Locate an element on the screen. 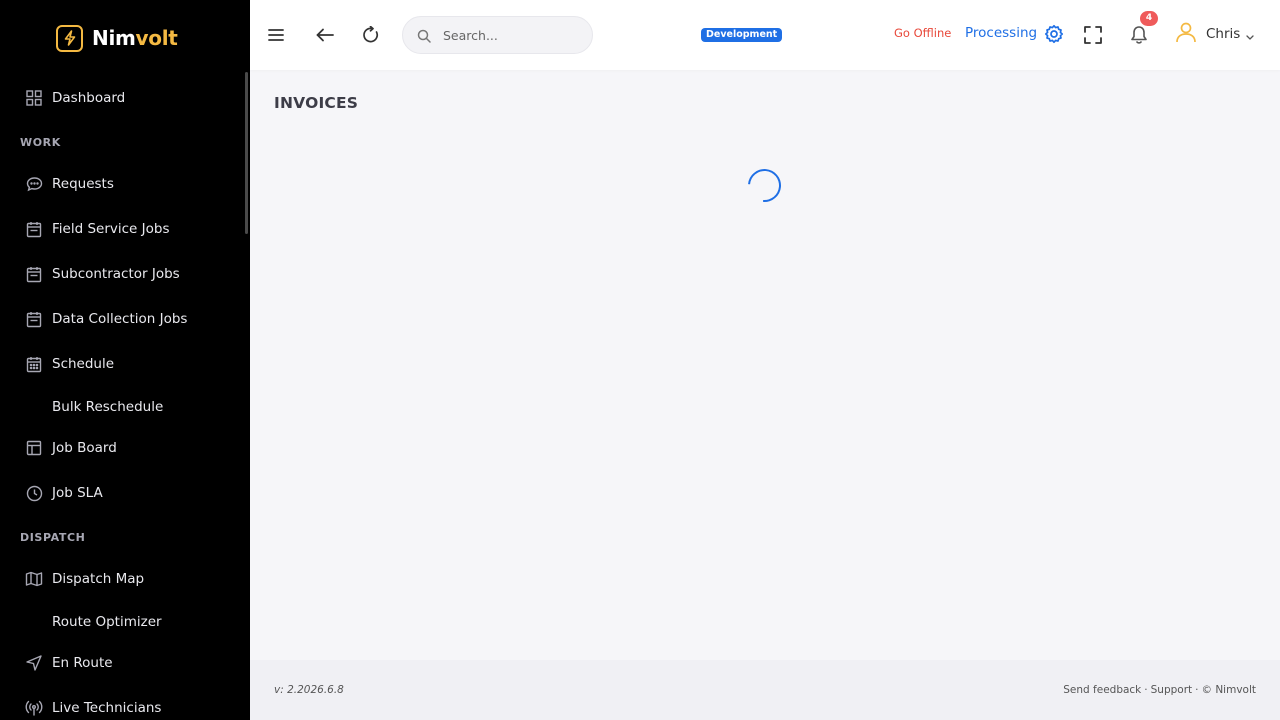 This screenshot has height=720, width=1280. sidebar-item-label: Job Board is located at coordinates (84, 448).